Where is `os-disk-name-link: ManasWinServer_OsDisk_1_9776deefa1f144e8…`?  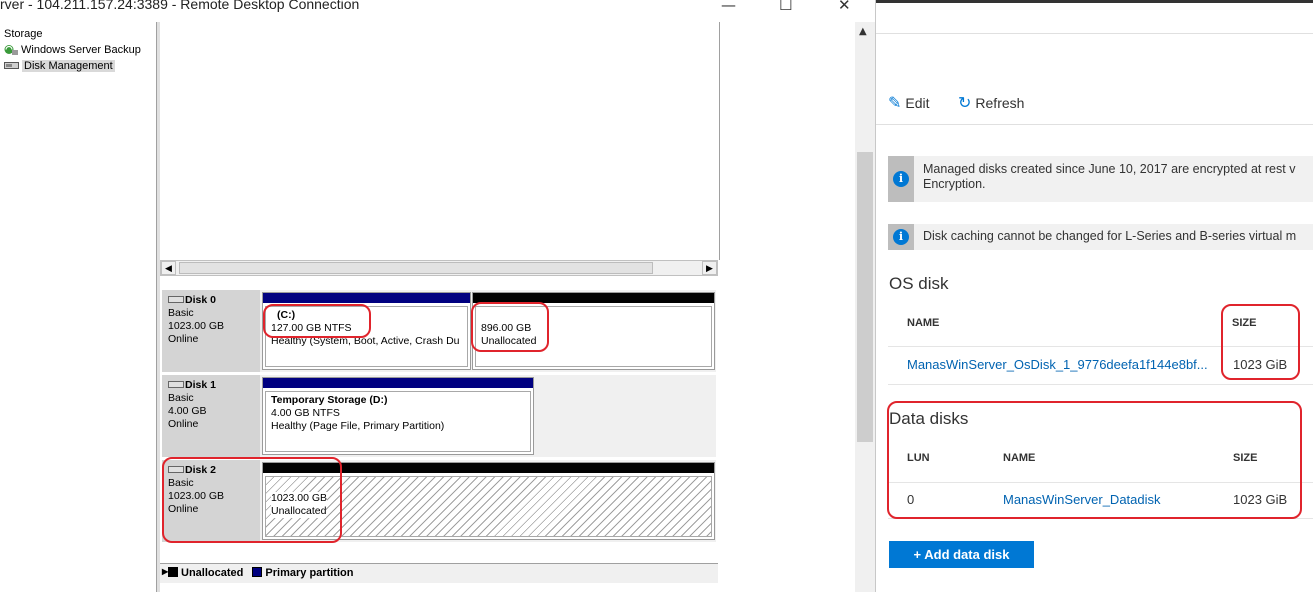
os-disk-name-link: ManasWinServer_OsDisk_1_9776deefa1f144e8… is located at coordinates (1057, 364).